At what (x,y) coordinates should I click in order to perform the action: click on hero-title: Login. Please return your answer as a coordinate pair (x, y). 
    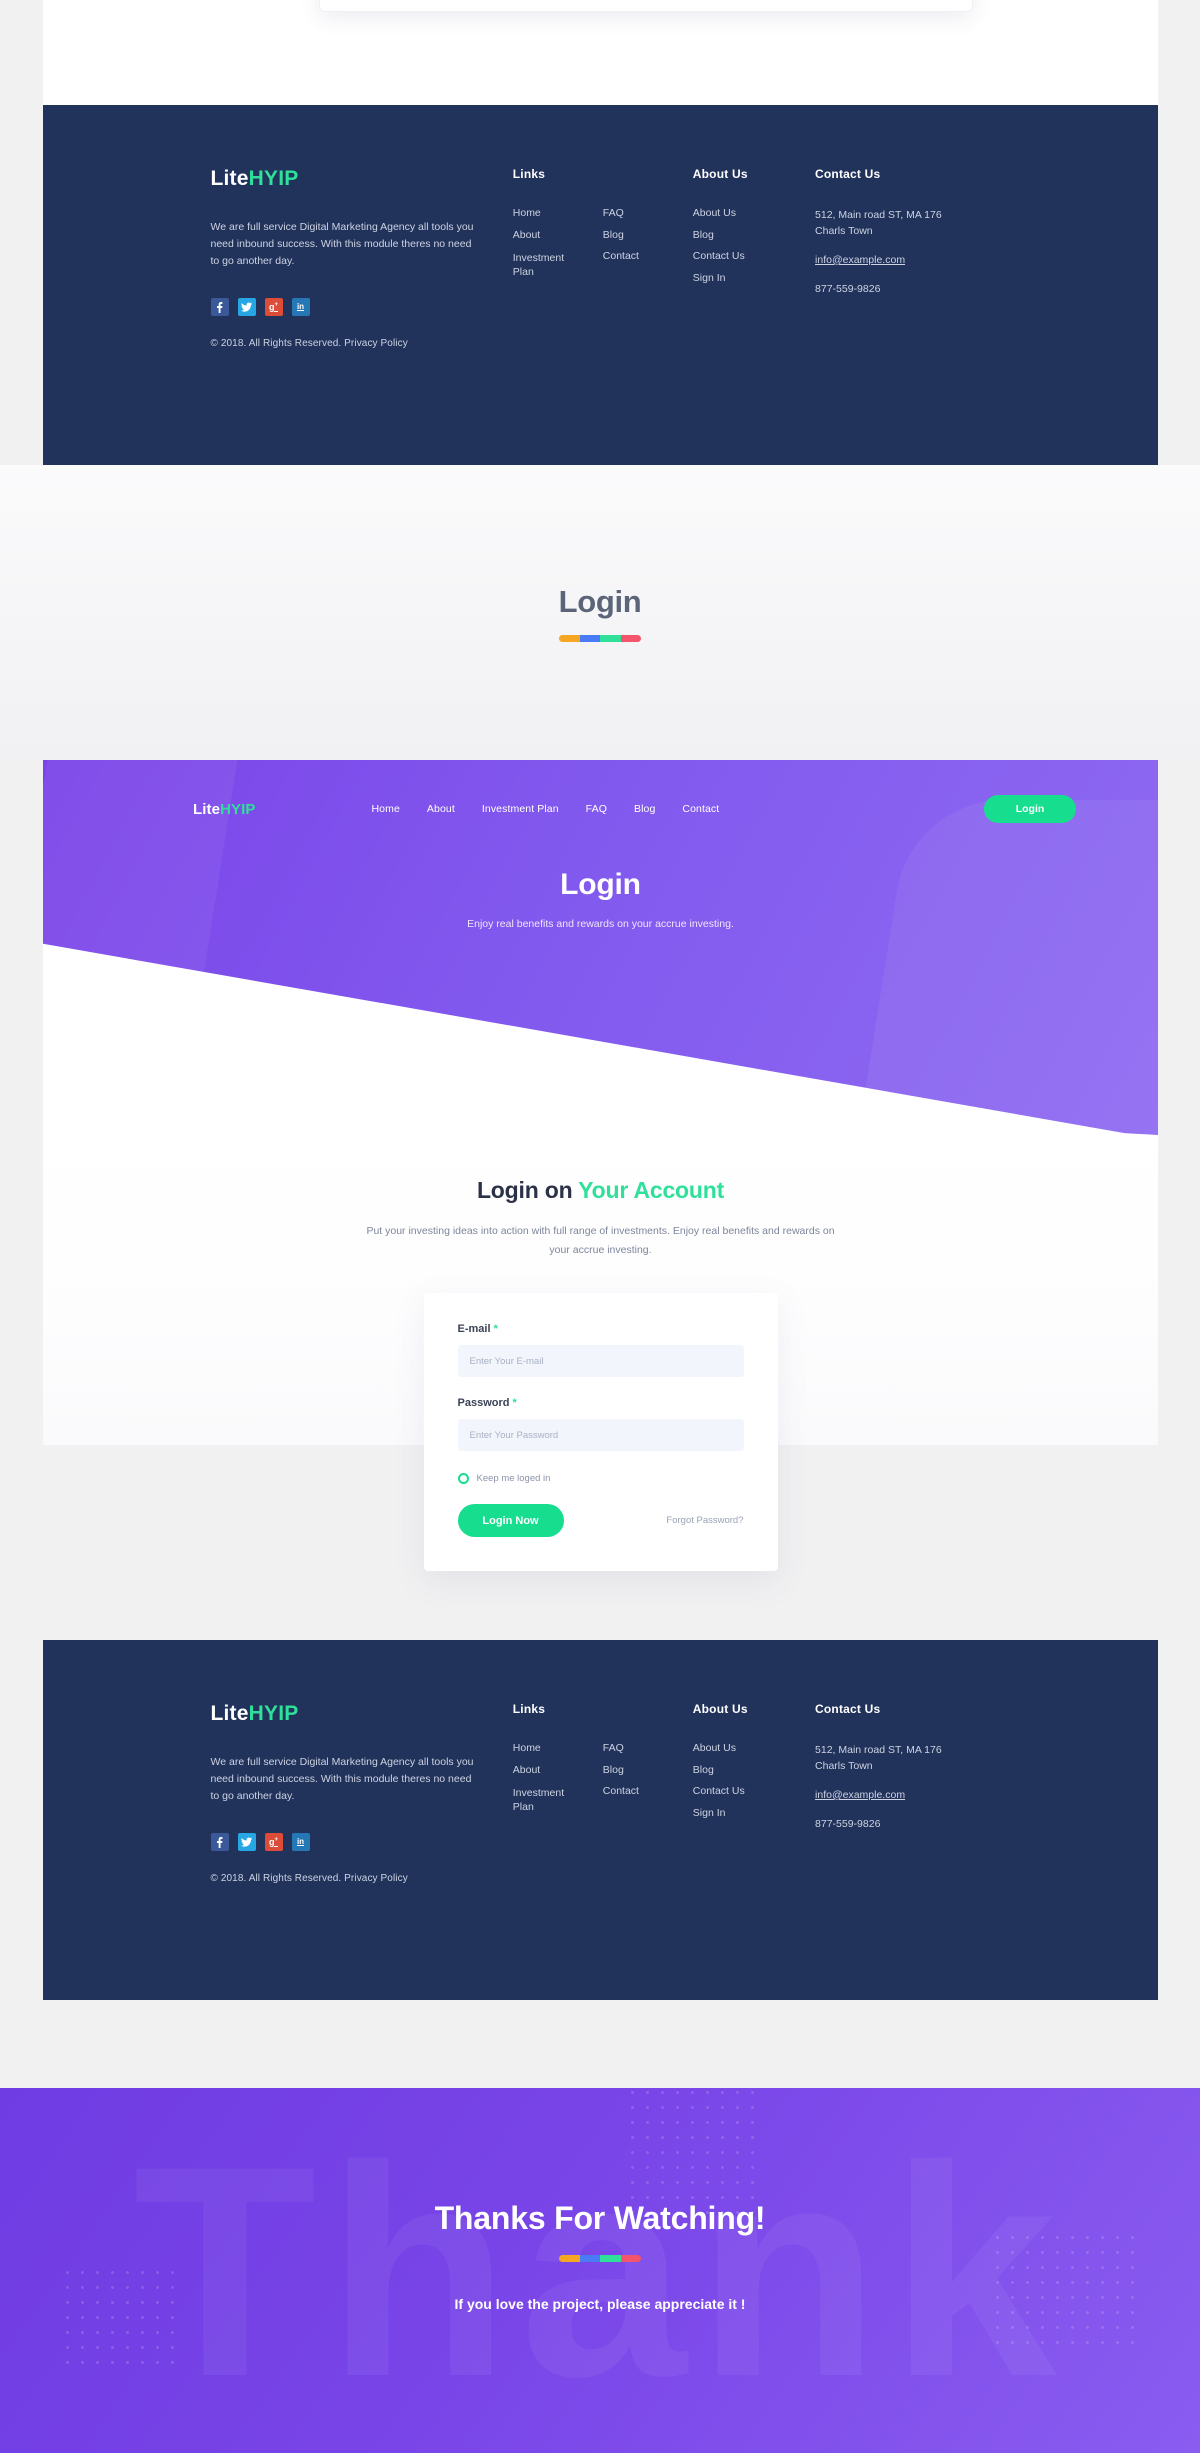
    Looking at the image, I should click on (600, 884).